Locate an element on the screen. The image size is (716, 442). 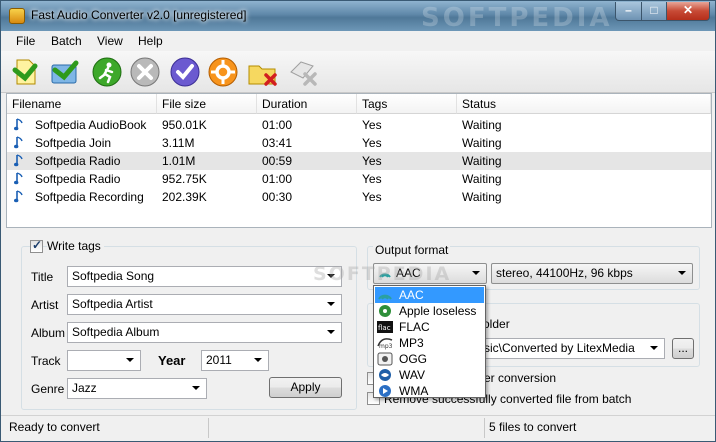
after-conversion-label: er conversion is located at coordinates (520, 378).